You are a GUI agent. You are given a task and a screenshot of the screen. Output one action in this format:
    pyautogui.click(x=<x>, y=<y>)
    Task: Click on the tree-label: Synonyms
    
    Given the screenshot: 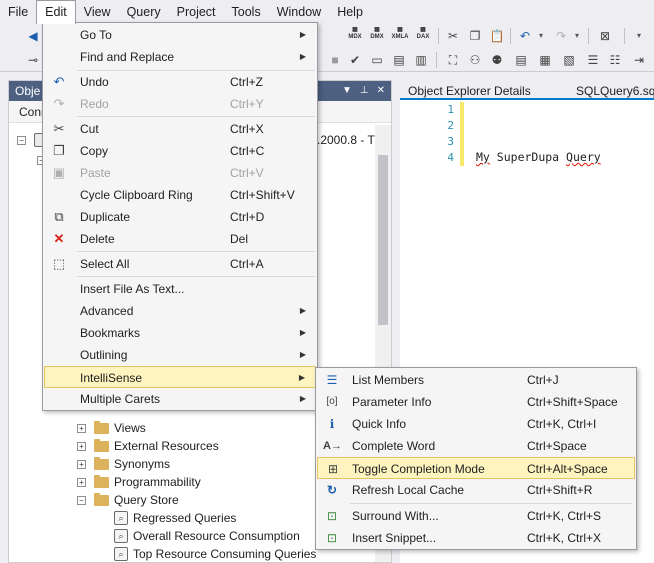 What is the action you would take?
    pyautogui.click(x=142, y=464)
    